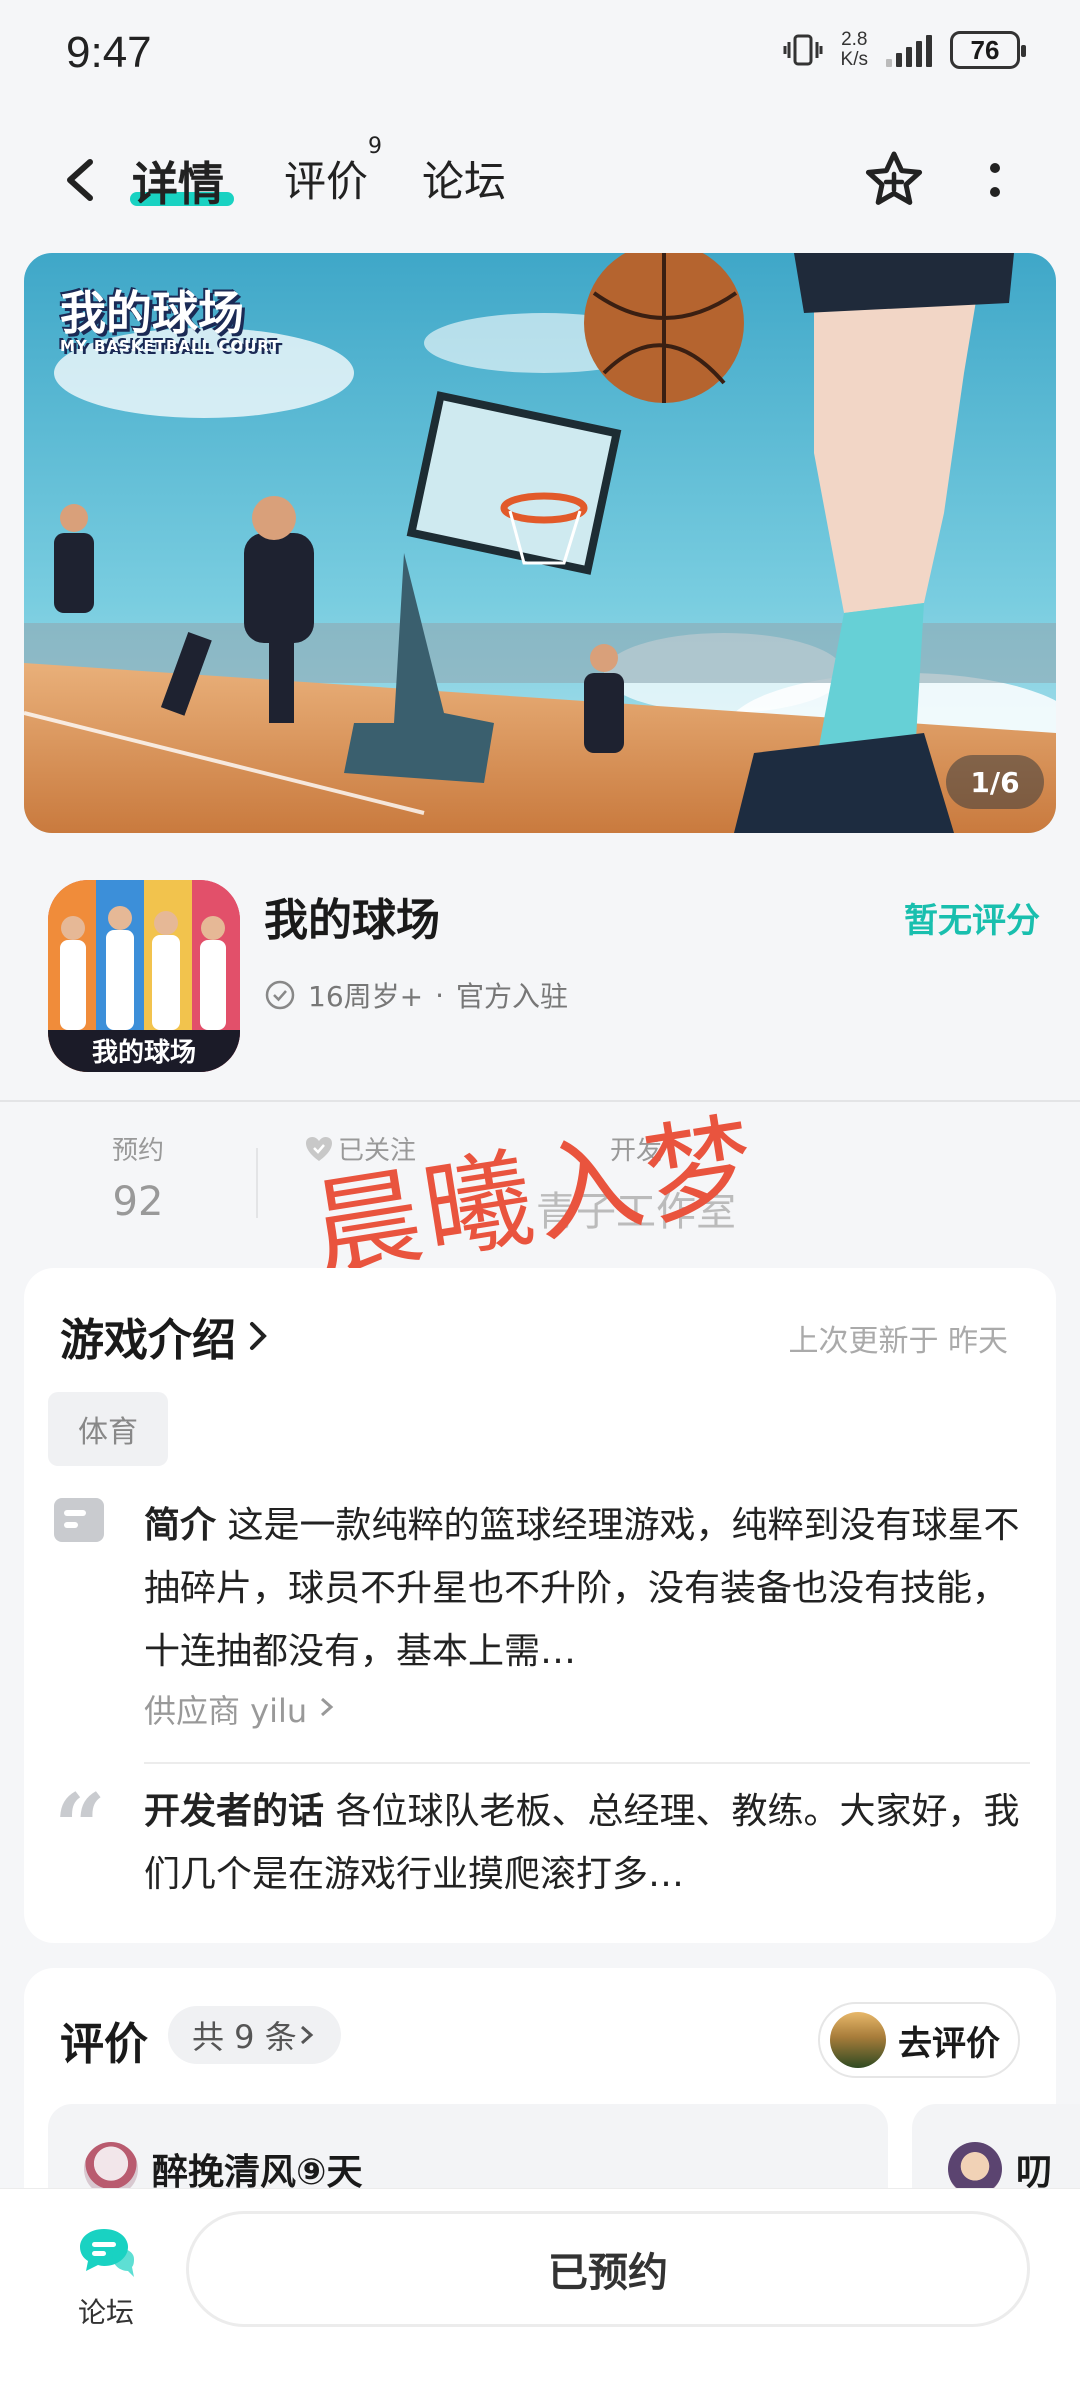 This screenshot has height=2403, width=1080. Describe the element at coordinates (854, 39) in the screenshot. I see `net-speed-value: 2.8` at that location.